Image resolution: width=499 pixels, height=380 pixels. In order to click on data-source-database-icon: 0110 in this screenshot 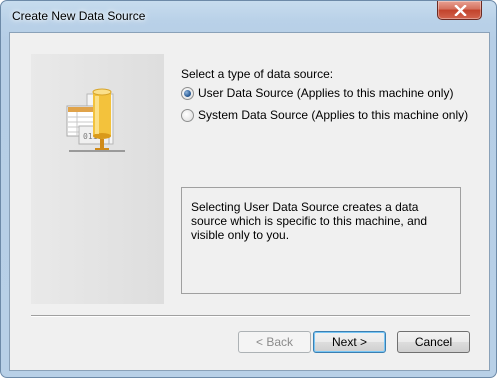, I will do `click(95, 120)`.